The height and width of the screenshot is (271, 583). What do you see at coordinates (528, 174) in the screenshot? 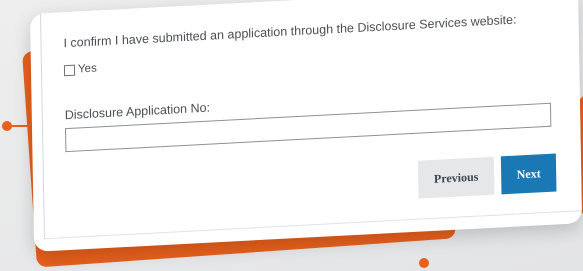
I see `next-button: Next` at bounding box center [528, 174].